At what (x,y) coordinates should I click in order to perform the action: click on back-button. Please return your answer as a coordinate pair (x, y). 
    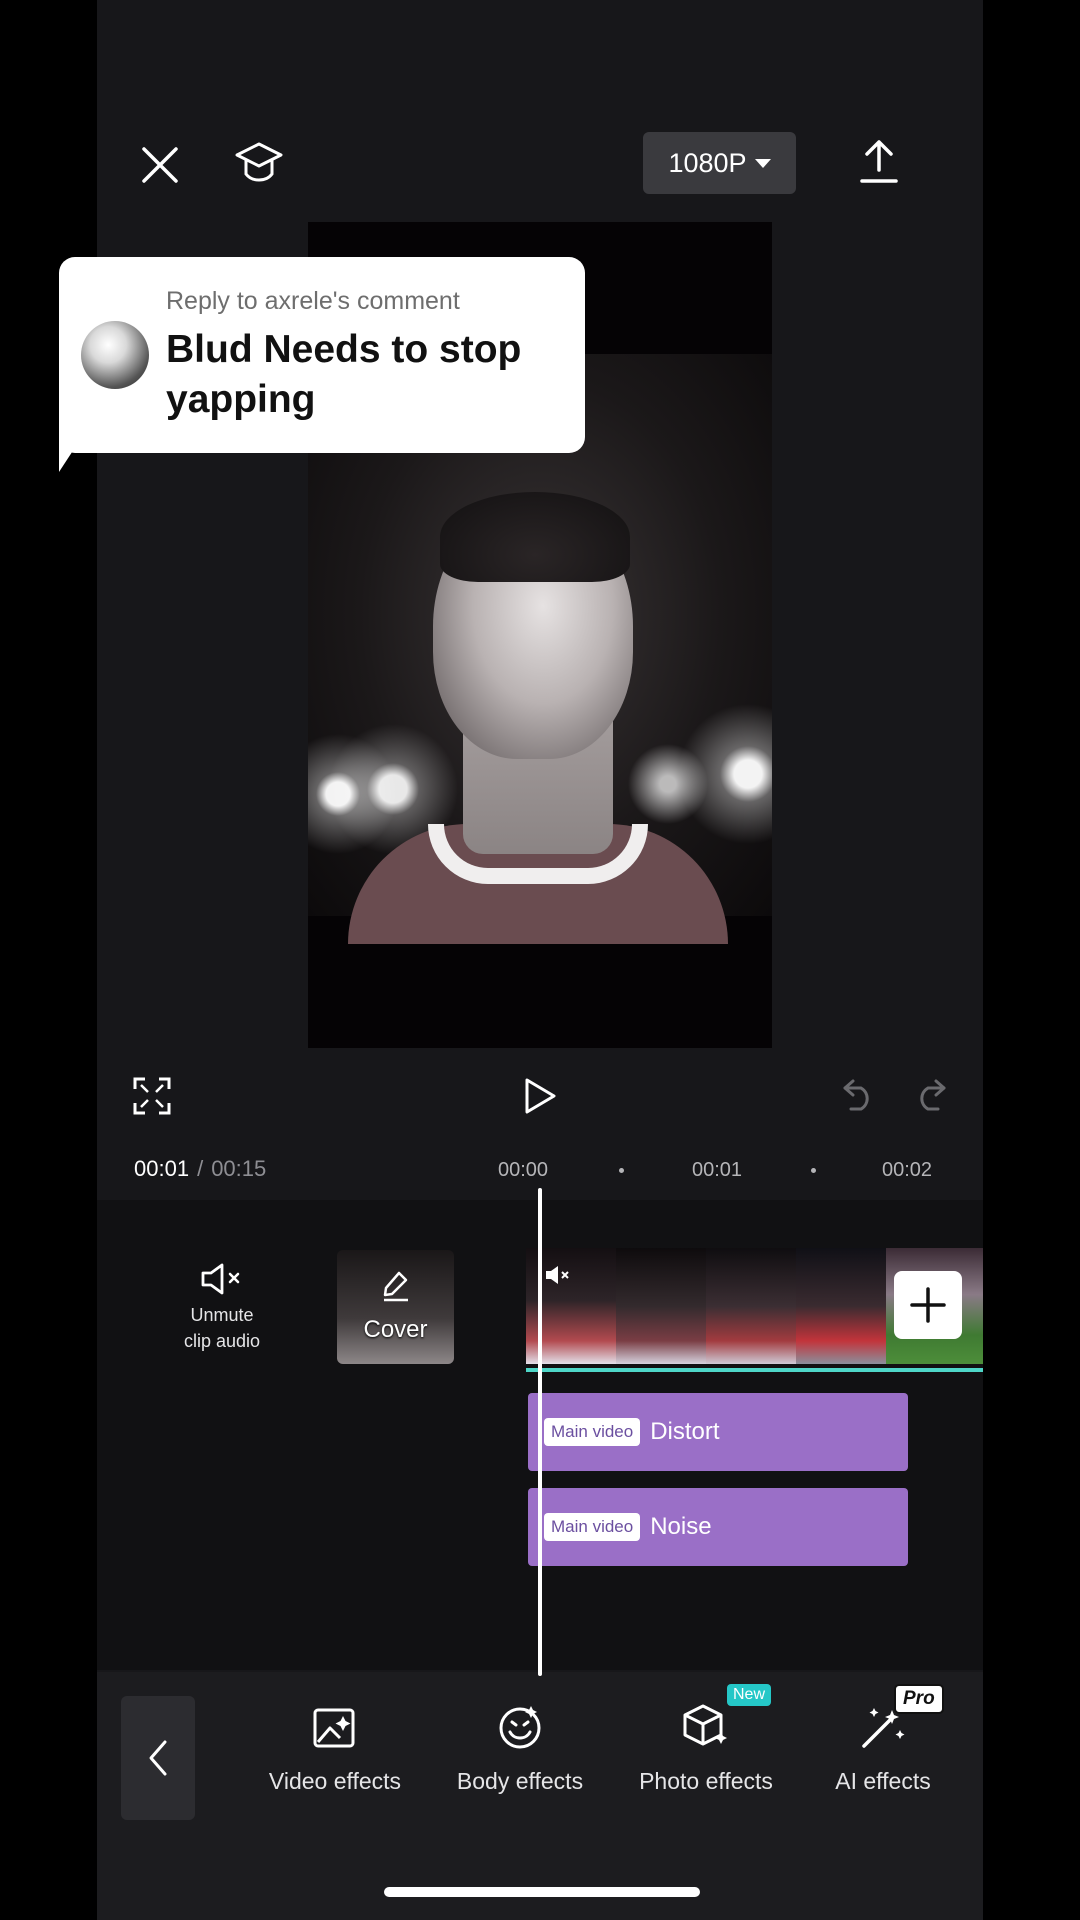
    Looking at the image, I should click on (158, 1758).